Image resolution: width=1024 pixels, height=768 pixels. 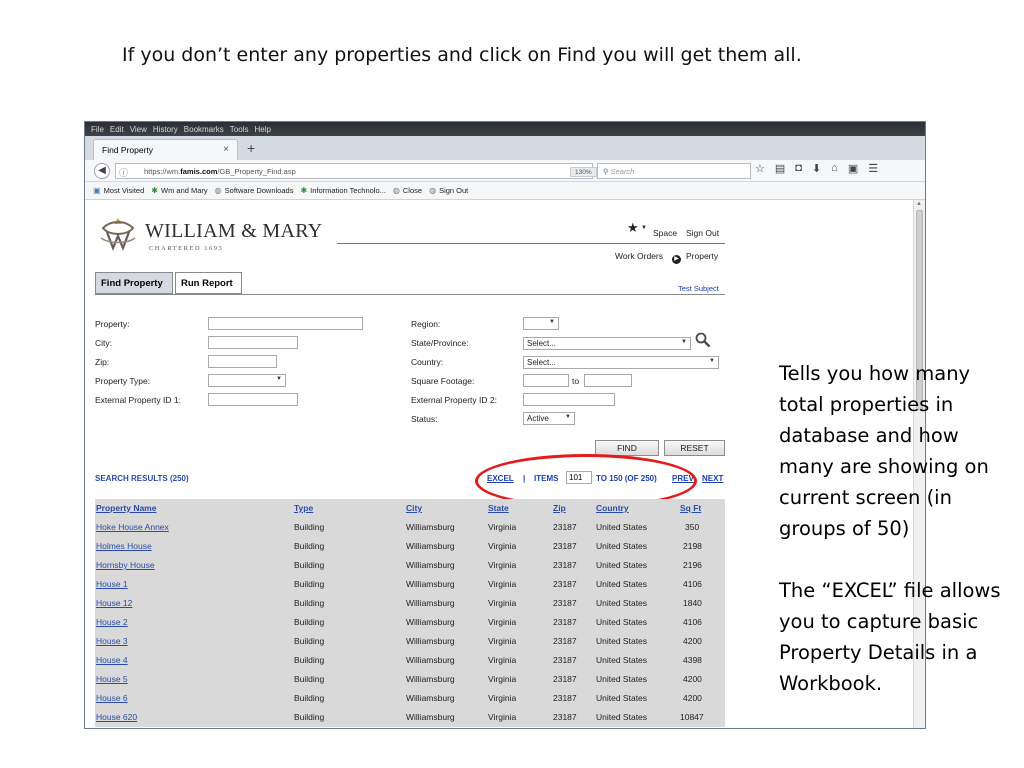 I want to click on tab-find-property: Find Property, so click(x=134, y=283).